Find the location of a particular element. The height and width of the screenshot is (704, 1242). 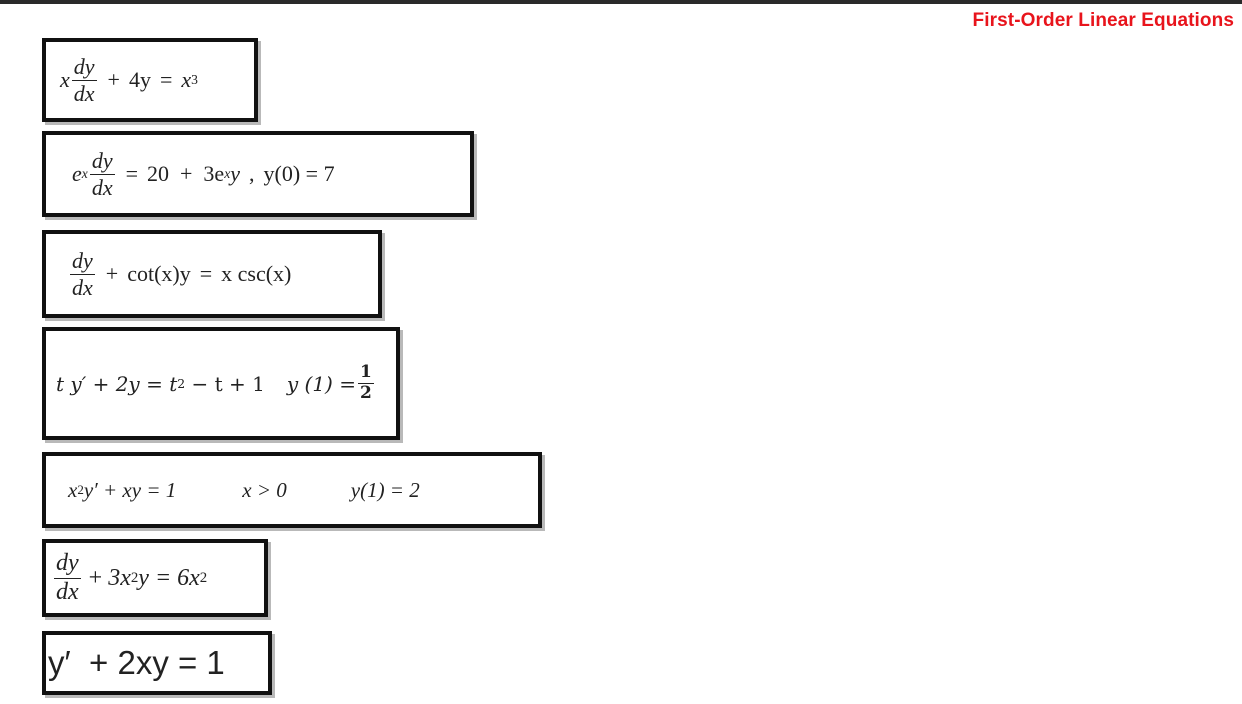

equation-box-3: dy dx + cot(x)y = x csc(x) is located at coordinates (212, 274).